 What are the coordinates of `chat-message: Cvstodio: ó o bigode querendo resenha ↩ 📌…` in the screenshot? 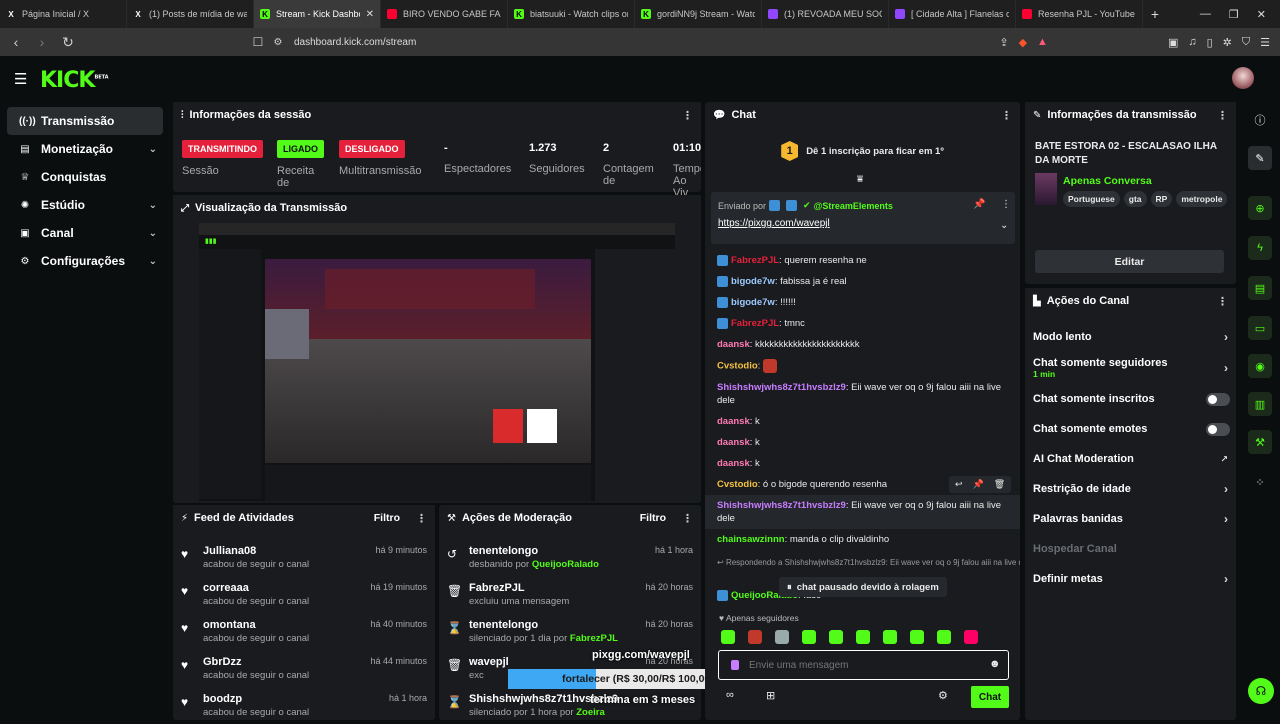 It's located at (862, 484).